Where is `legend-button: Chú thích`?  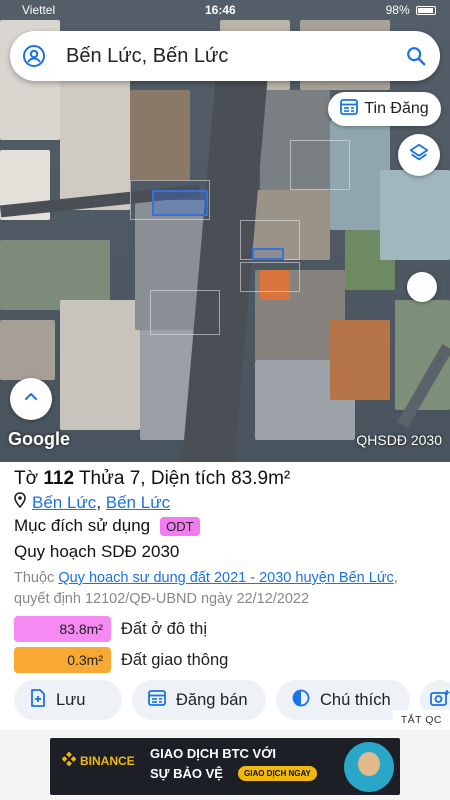 legend-button: Chú thích is located at coordinates (343, 700).